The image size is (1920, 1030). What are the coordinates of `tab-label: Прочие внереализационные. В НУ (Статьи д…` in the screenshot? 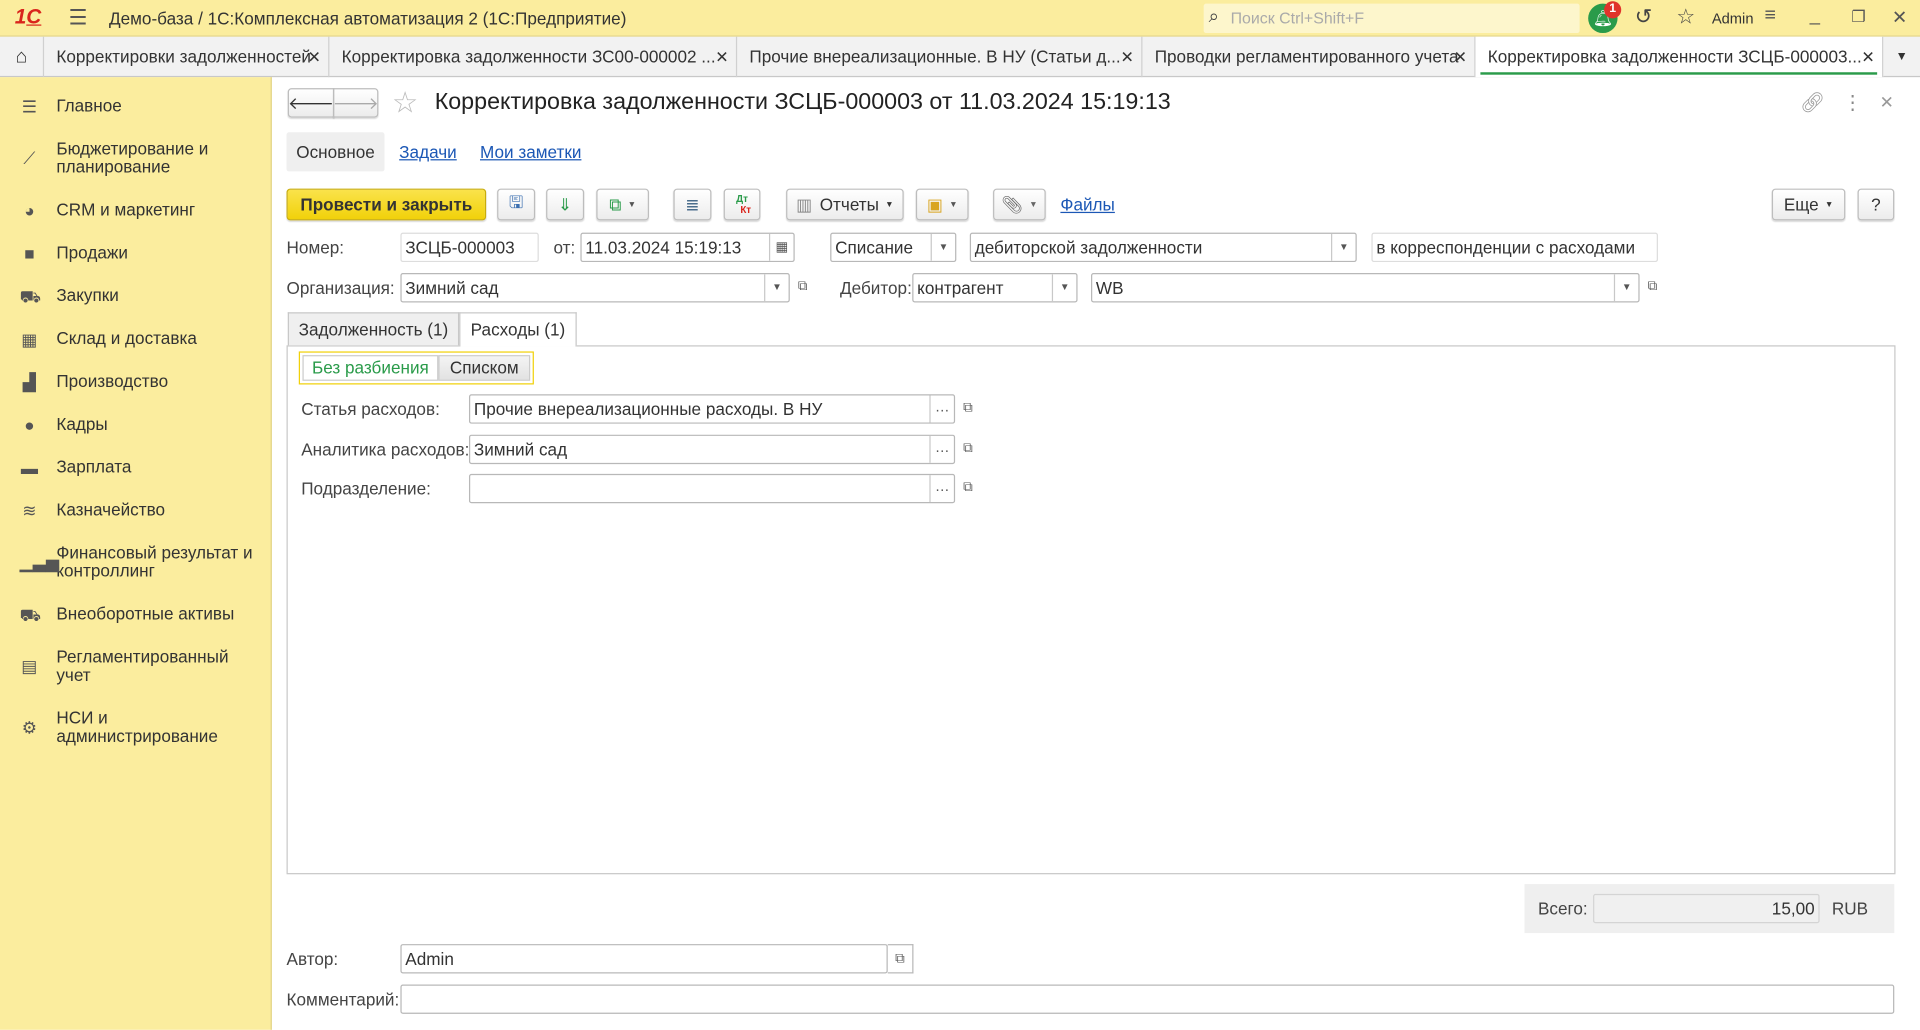 It's located at (935, 56).